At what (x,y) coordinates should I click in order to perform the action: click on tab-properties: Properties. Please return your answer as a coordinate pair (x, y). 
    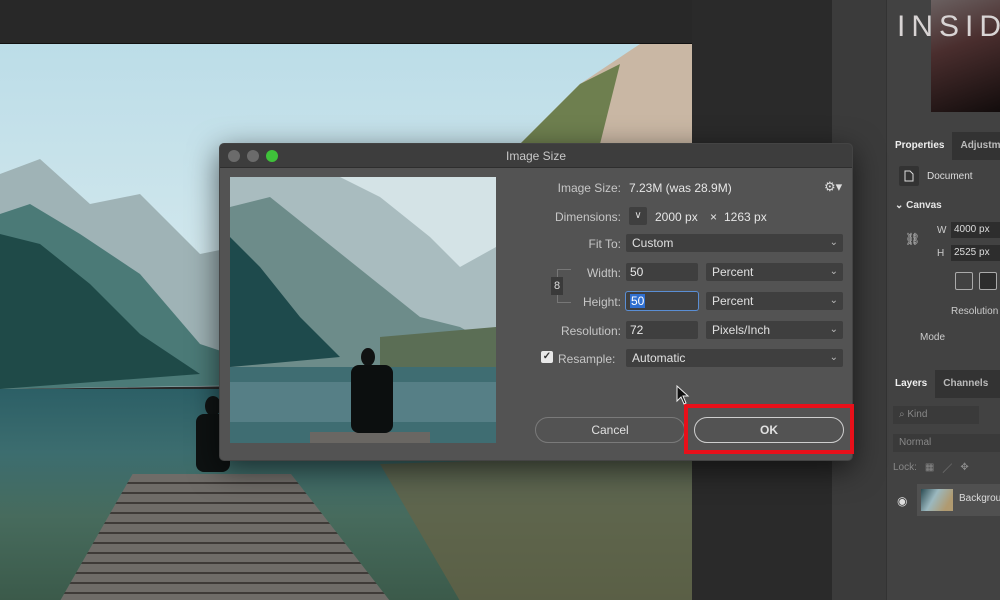
    Looking at the image, I should click on (920, 146).